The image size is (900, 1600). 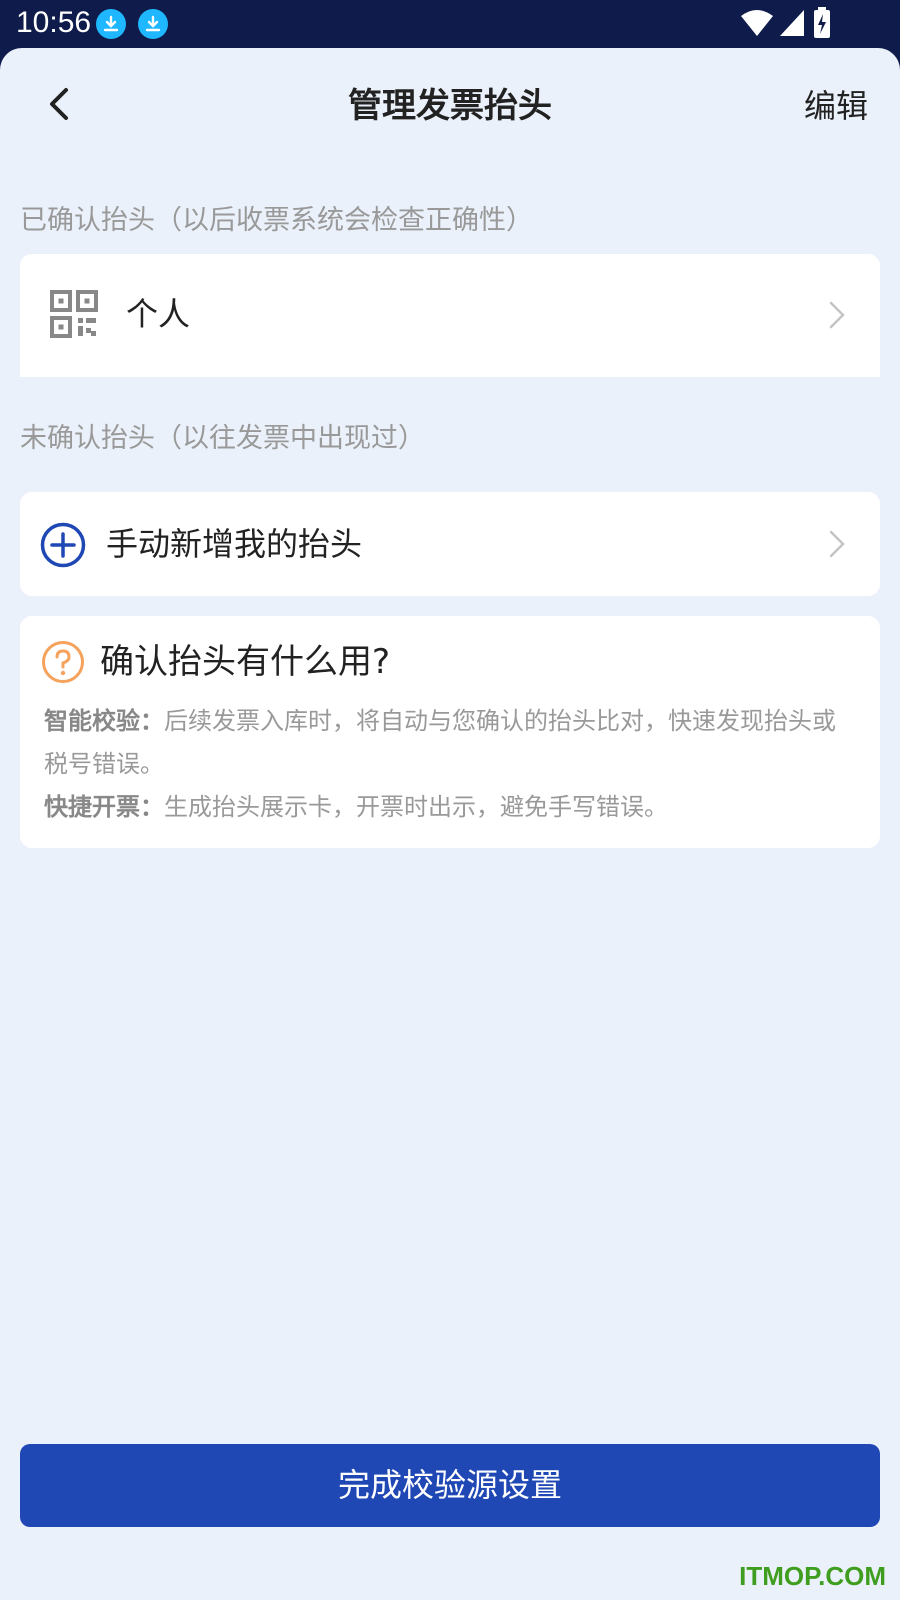 What do you see at coordinates (74, 314) in the screenshot?
I see `qr-code-icon` at bounding box center [74, 314].